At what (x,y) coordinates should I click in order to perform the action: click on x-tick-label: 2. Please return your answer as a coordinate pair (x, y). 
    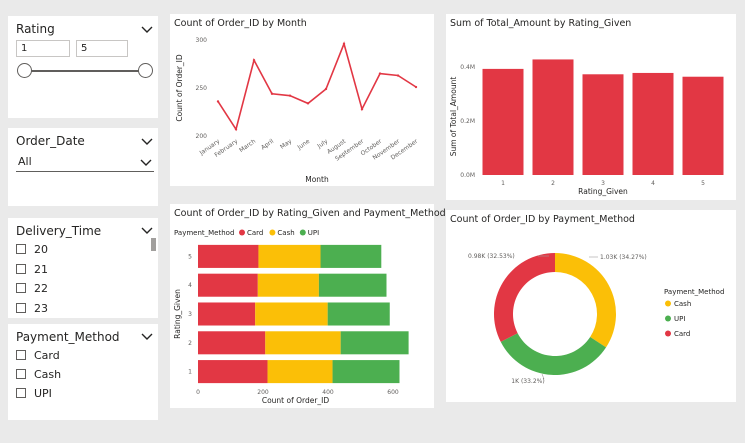
    Looking at the image, I should click on (553, 183).